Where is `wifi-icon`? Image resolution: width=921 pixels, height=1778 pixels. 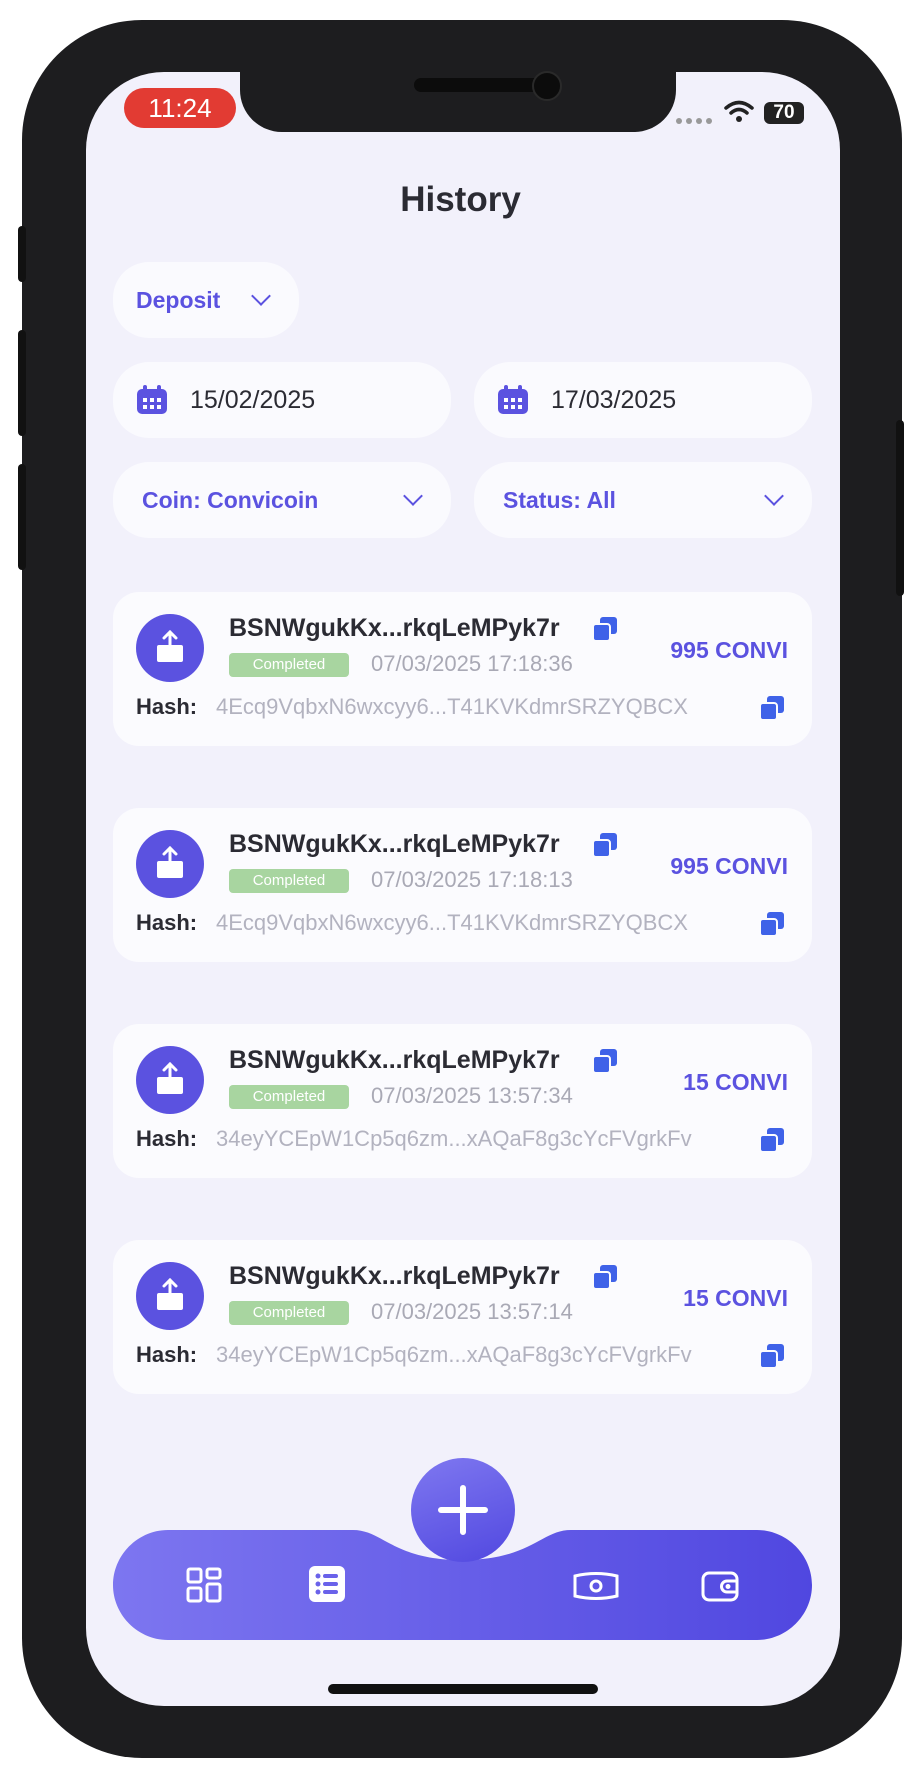
wifi-icon is located at coordinates (739, 111).